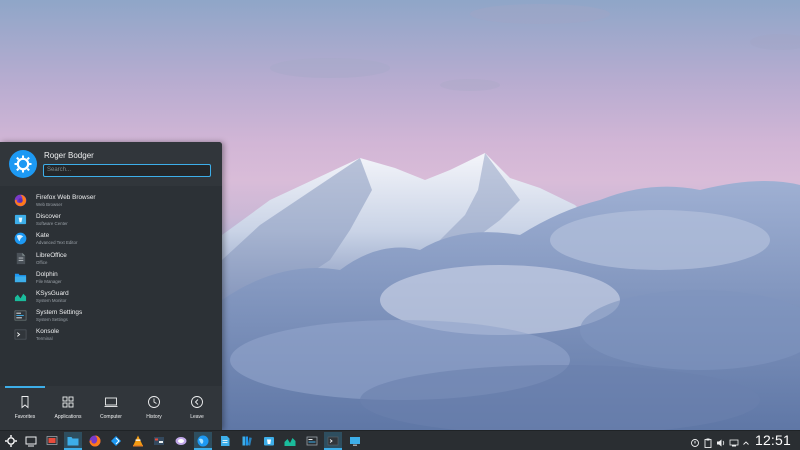 The image size is (800, 450). I want to click on taskbar-firefox, so click(95, 441).